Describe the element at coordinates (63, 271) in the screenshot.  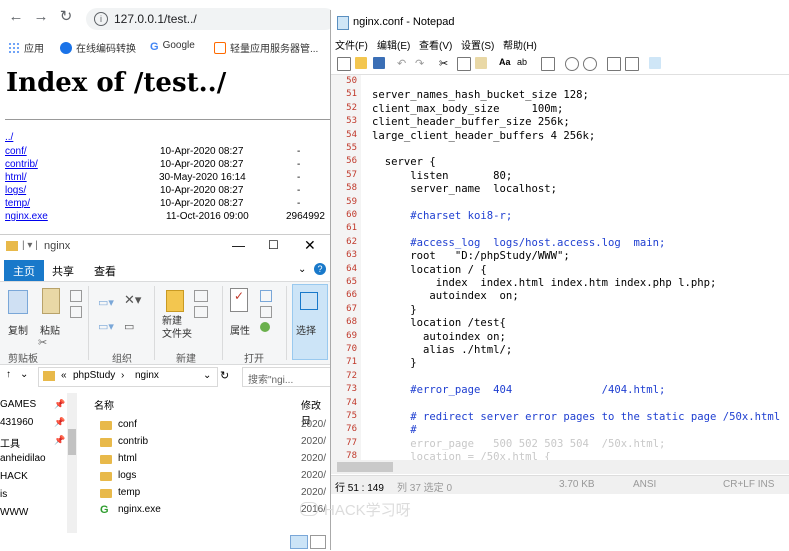
I see `tab-share: 共享` at that location.